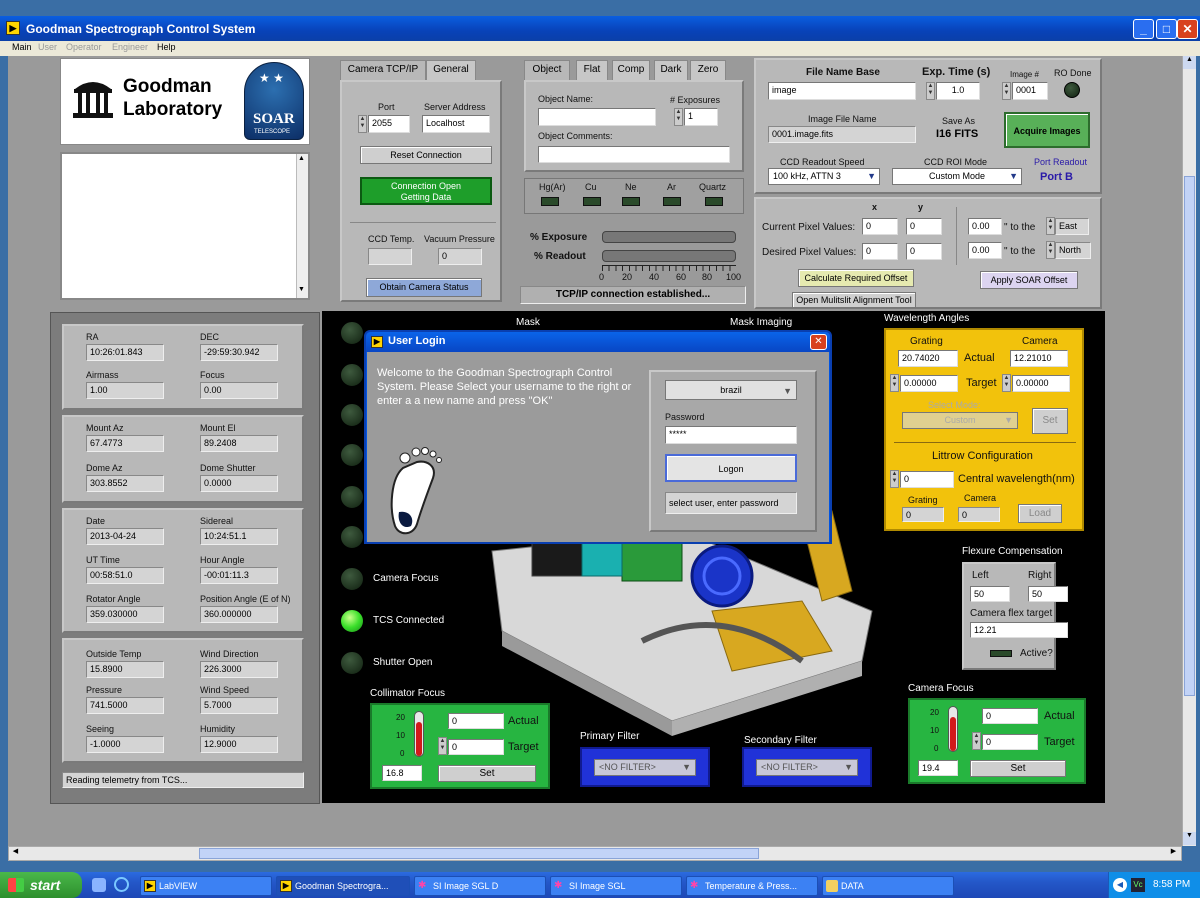 The height and width of the screenshot is (898, 1200). What do you see at coordinates (598, 342) in the screenshot?
I see `dialog-titlebar: ▶ User Login ✕` at bounding box center [598, 342].